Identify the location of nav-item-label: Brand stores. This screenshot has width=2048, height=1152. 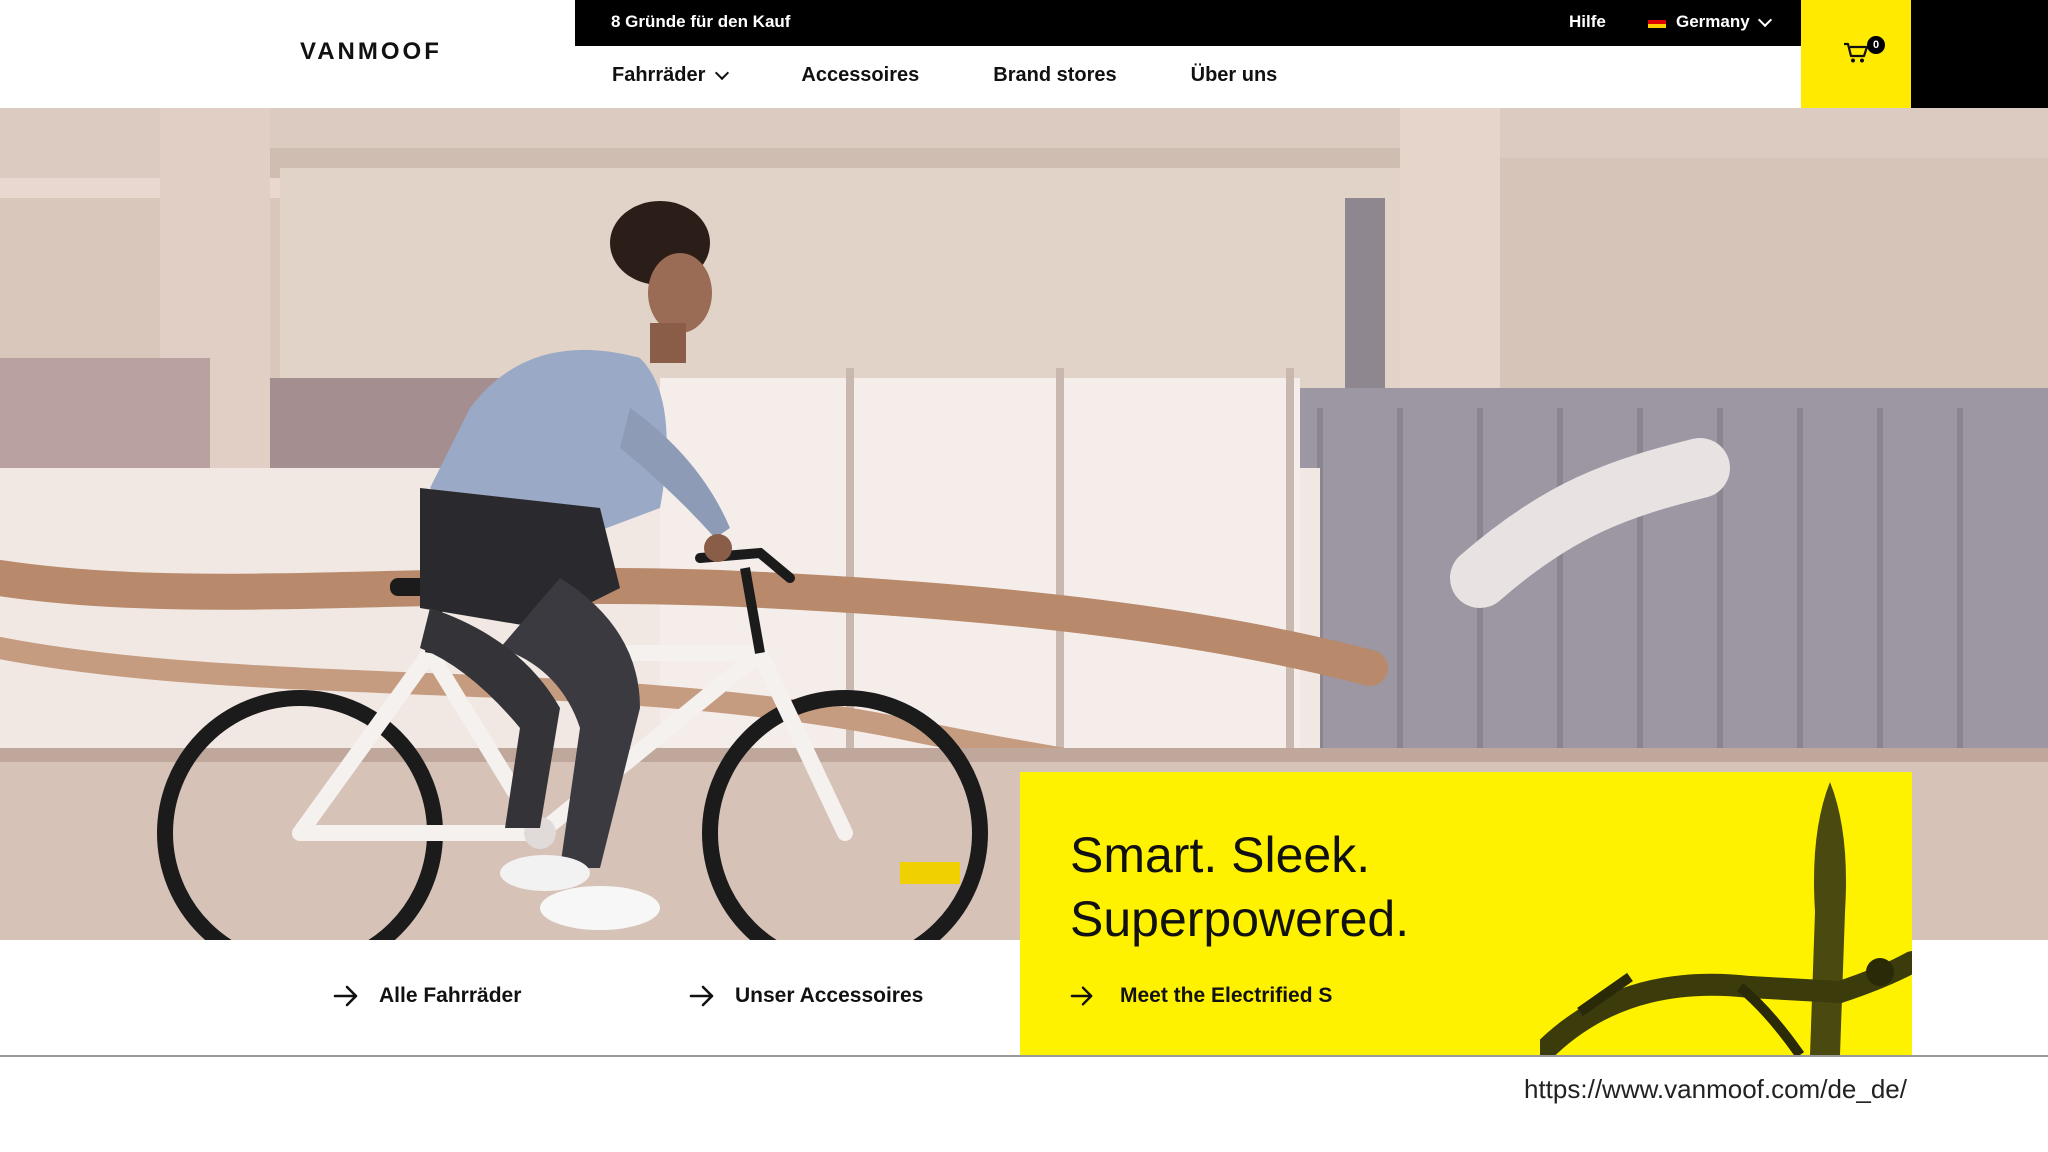
(1055, 75).